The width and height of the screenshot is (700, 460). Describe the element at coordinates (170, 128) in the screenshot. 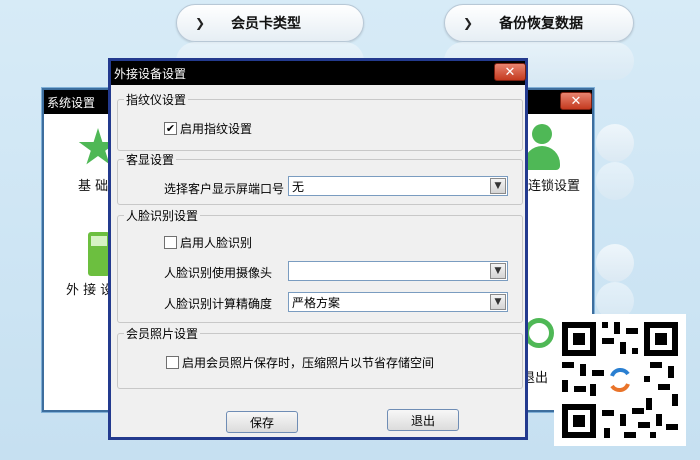

I see `checkbox-checked-icon: ✔` at that location.